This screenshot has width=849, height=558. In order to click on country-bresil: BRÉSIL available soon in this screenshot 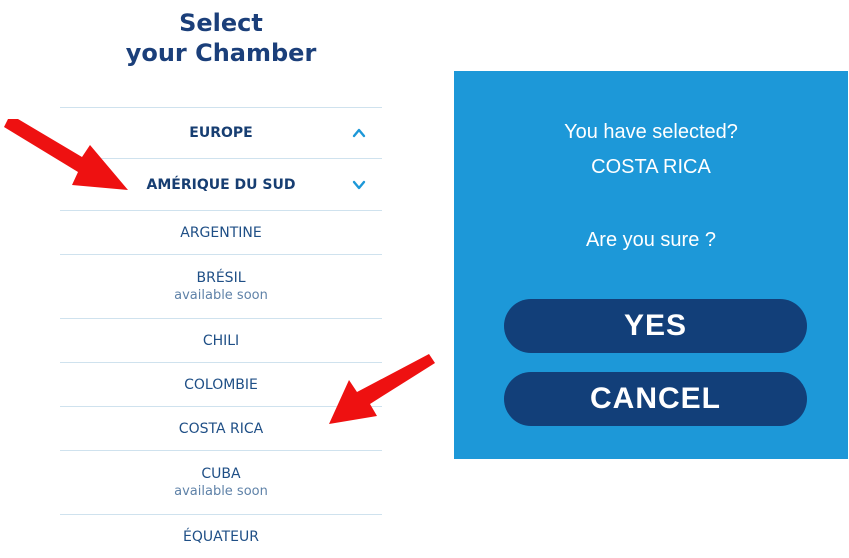, I will do `click(221, 286)`.